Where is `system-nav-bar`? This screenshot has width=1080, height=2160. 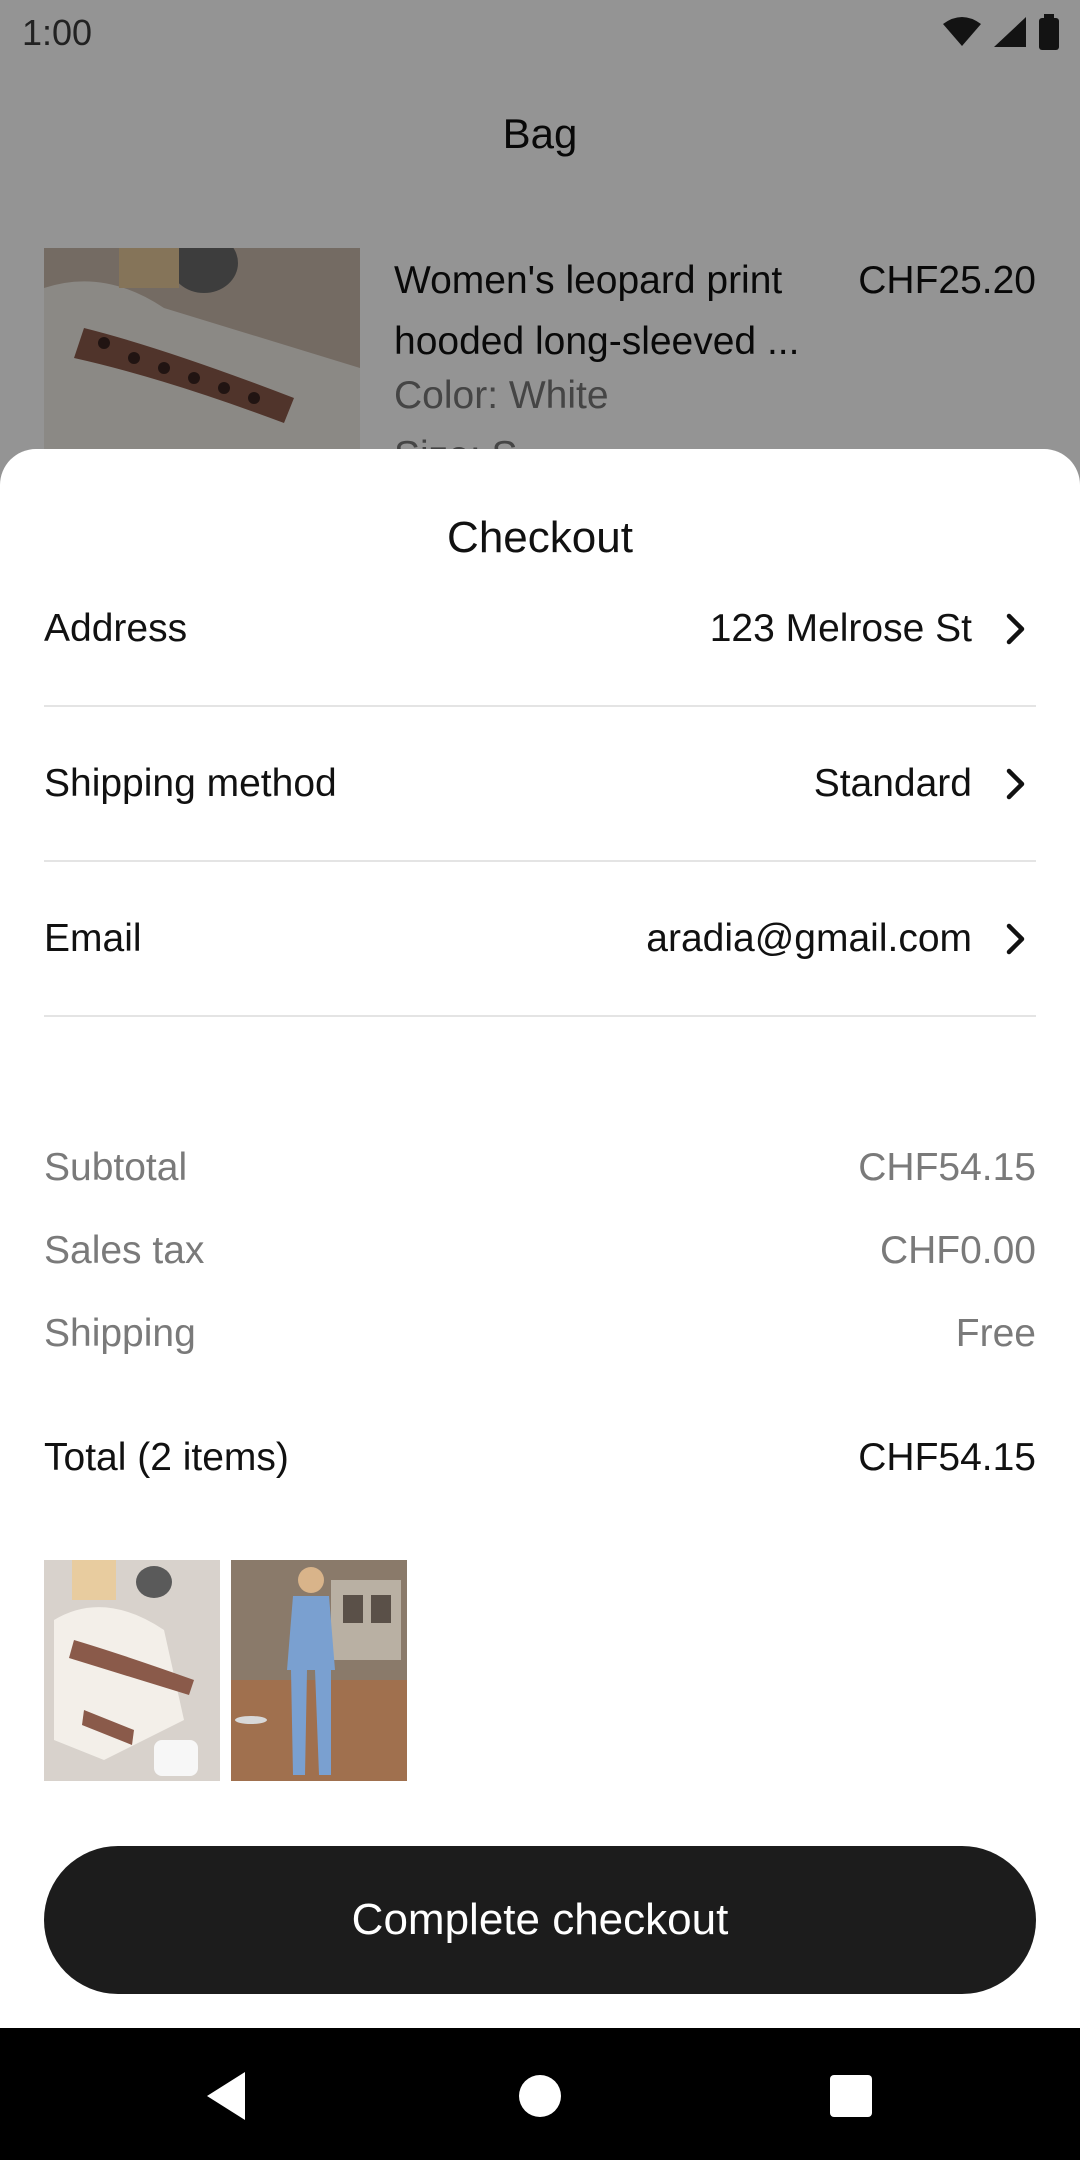 system-nav-bar is located at coordinates (540, 2094).